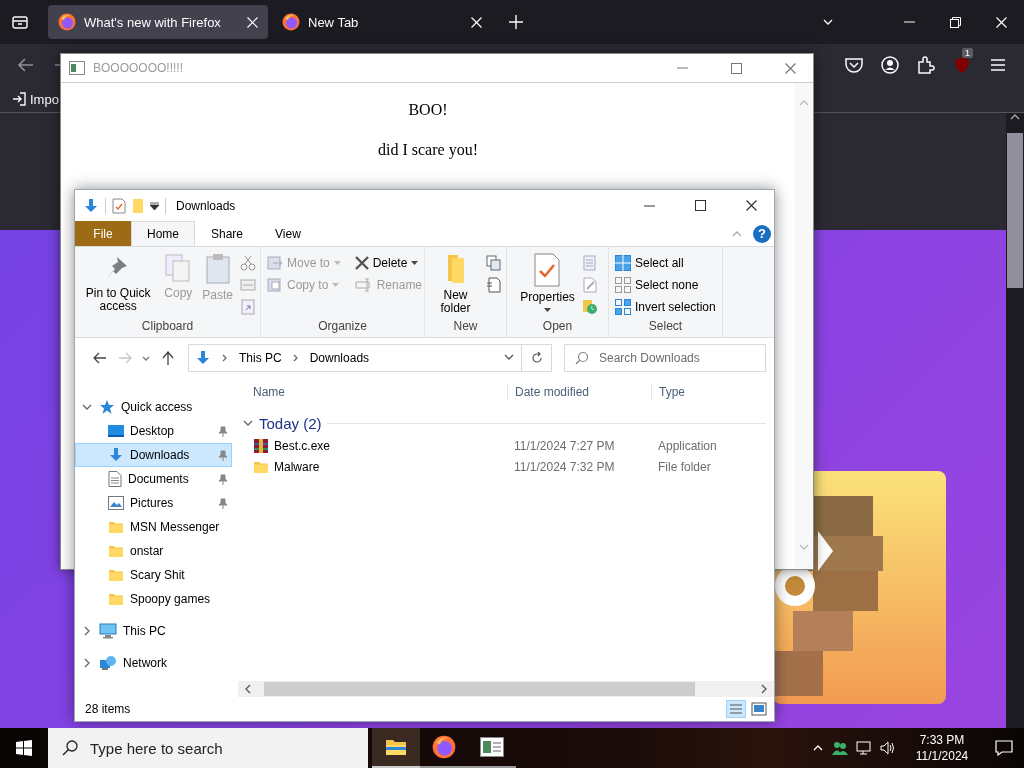 The width and height of the screenshot is (1024, 768). What do you see at coordinates (372, 392) in the screenshot?
I see `column-header: Name` at bounding box center [372, 392].